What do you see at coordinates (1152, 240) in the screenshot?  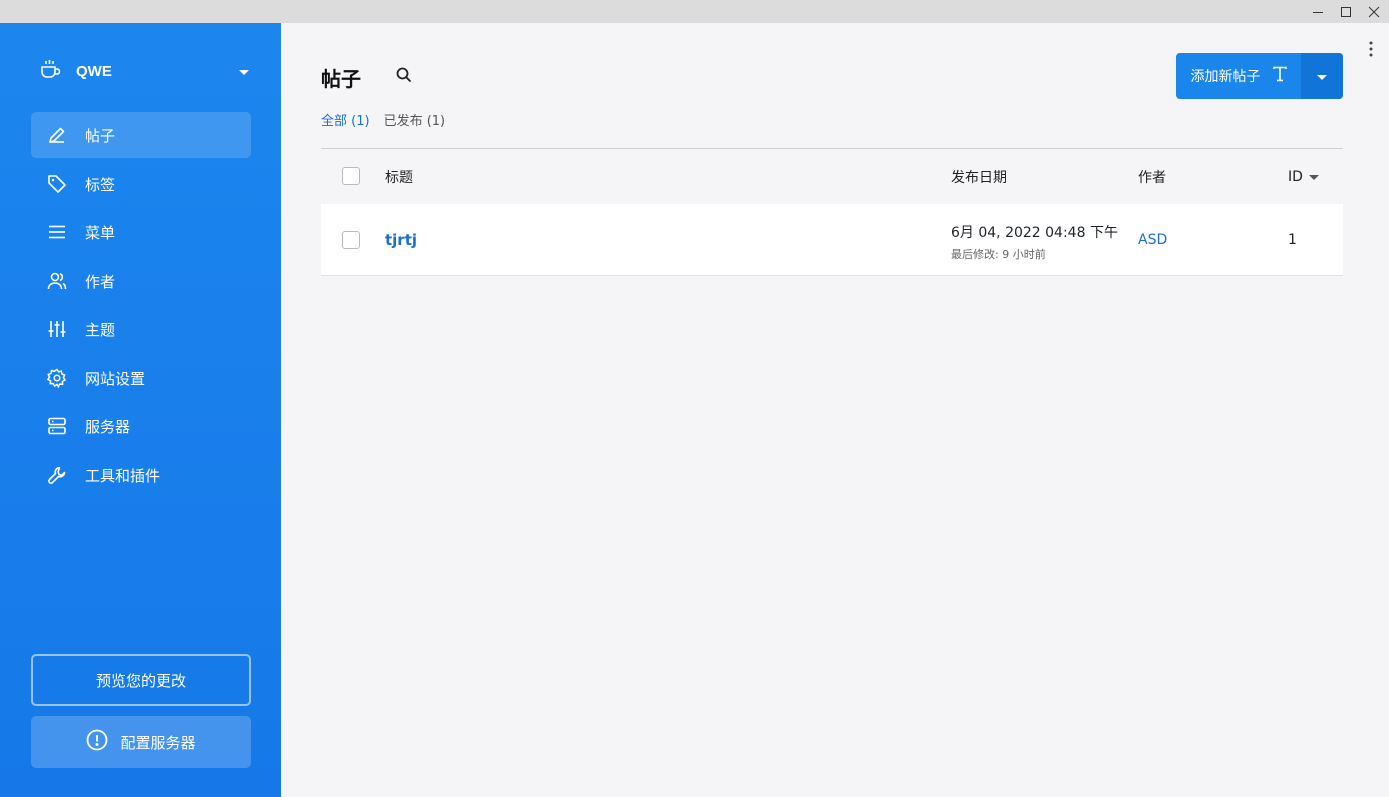 I see `post-author-link: ASD` at bounding box center [1152, 240].